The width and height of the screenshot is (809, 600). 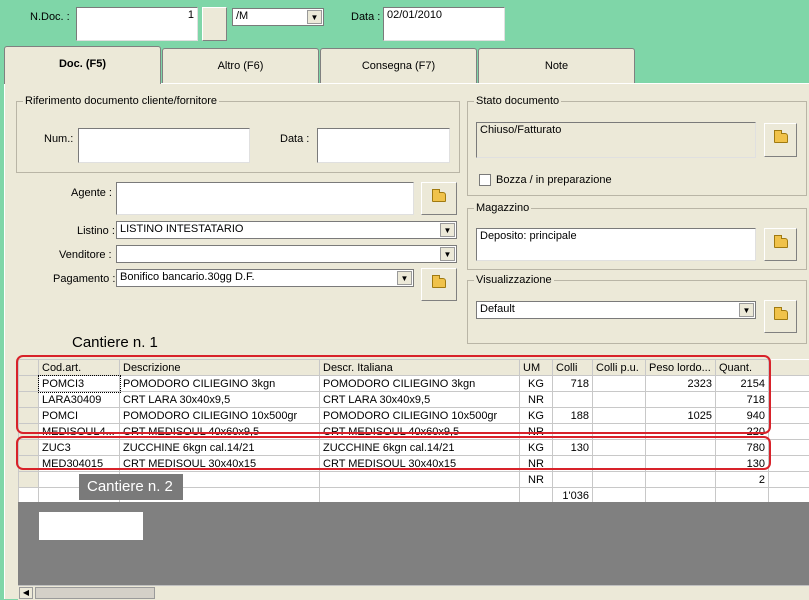 I want to click on cell-colli_pu, so click(x=619, y=480).